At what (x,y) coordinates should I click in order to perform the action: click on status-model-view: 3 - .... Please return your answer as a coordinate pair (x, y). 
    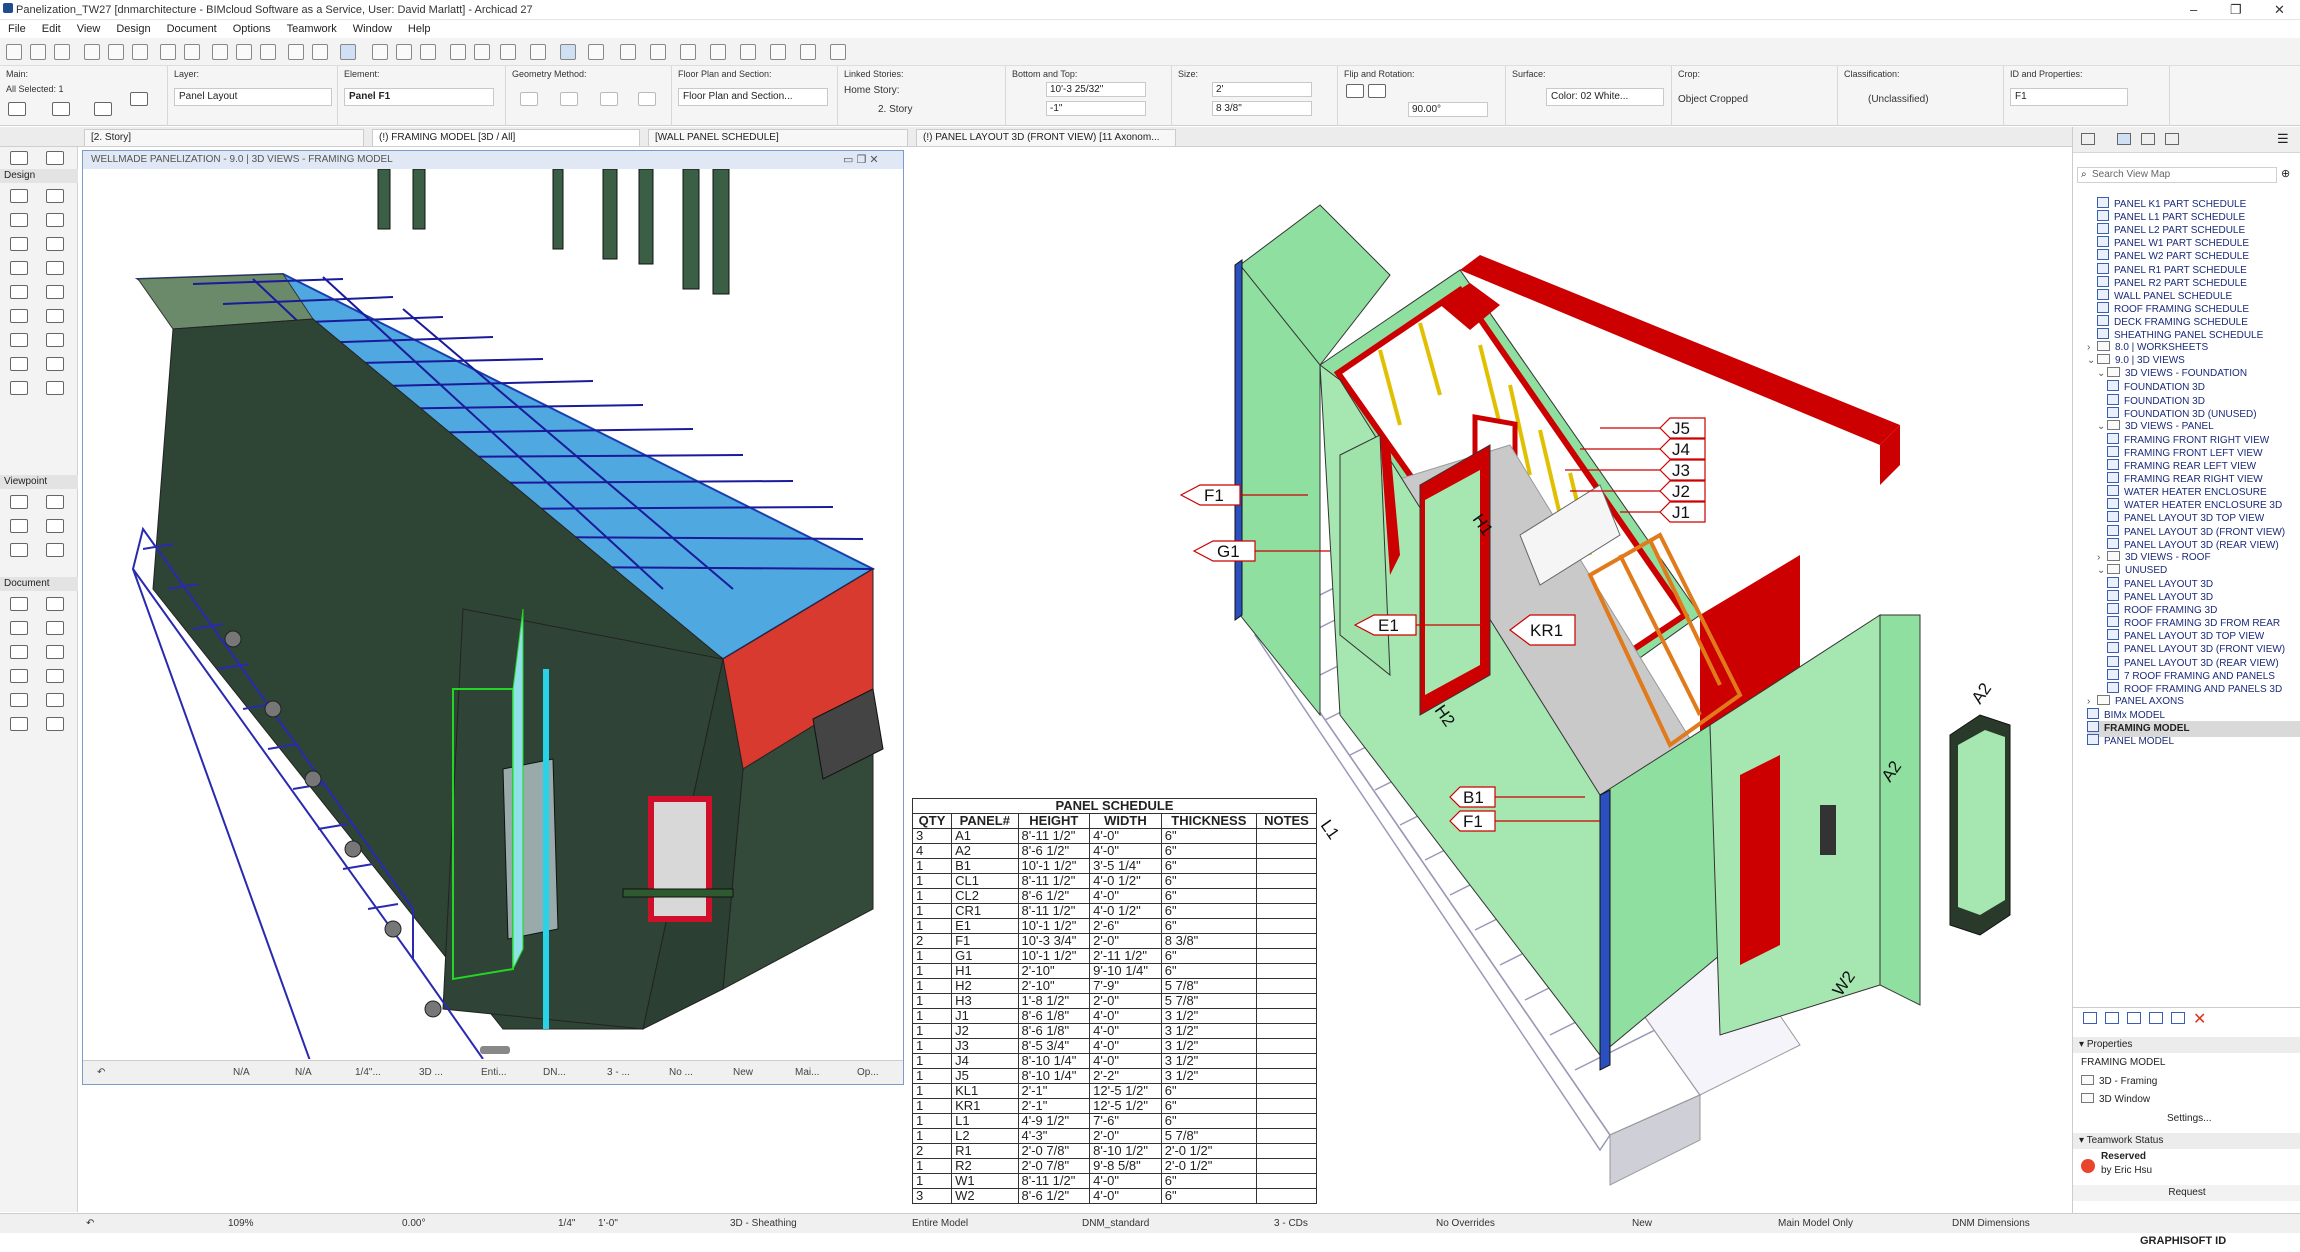
    Looking at the image, I should click on (618, 1072).